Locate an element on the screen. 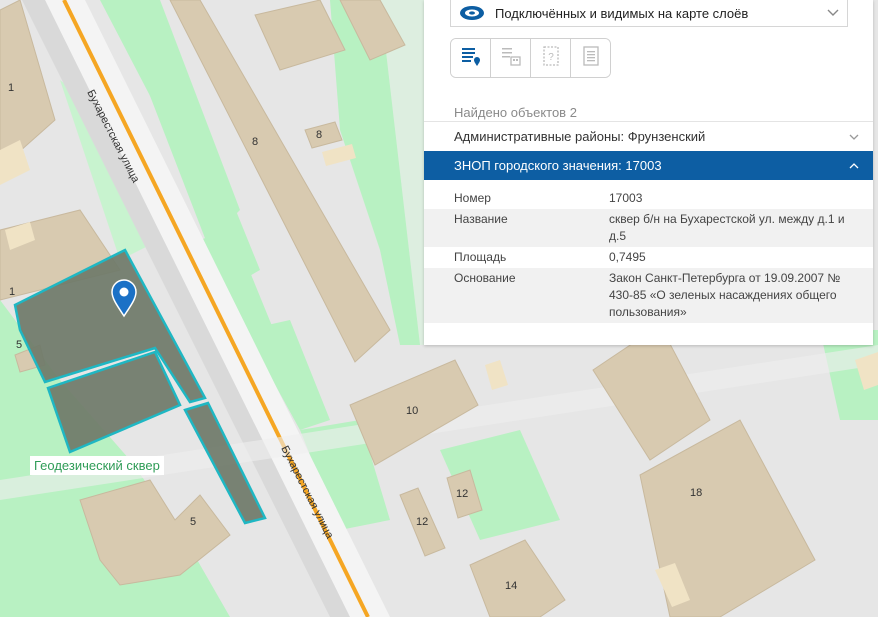 The width and height of the screenshot is (878, 617). layers-icon is located at coordinates (472, 13).